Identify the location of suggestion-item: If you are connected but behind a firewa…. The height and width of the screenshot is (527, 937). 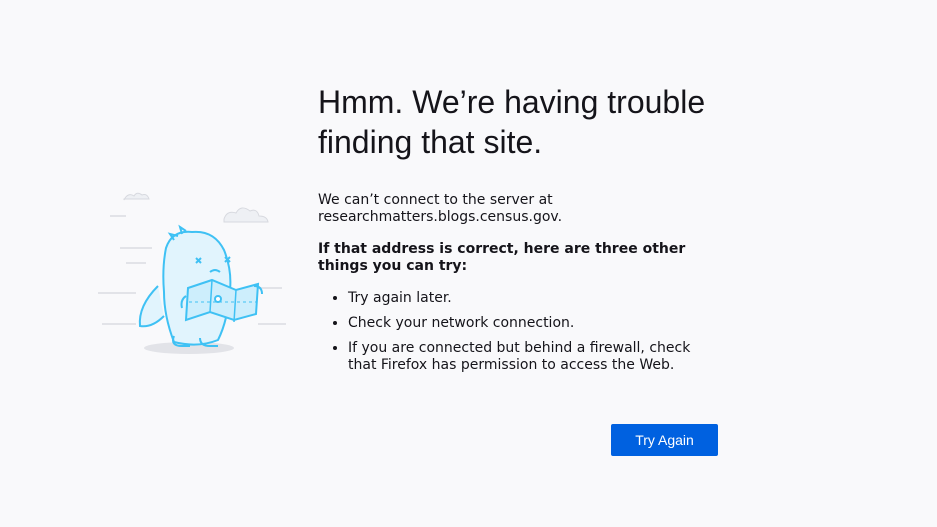
(535, 357).